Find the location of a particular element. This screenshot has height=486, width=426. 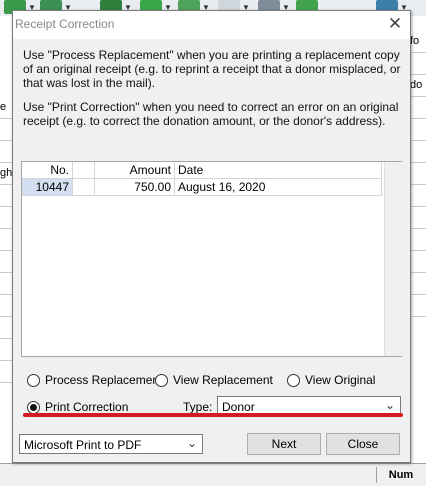

type-select-value: Donor is located at coordinates (238, 407).